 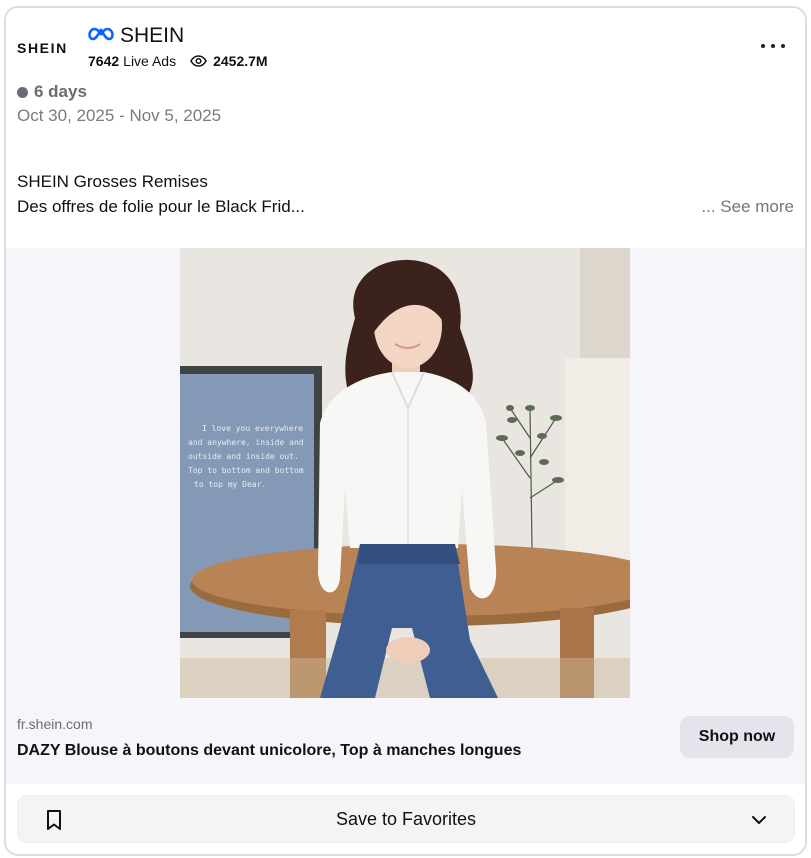 I want to click on more-icon, so click(x=773, y=46).